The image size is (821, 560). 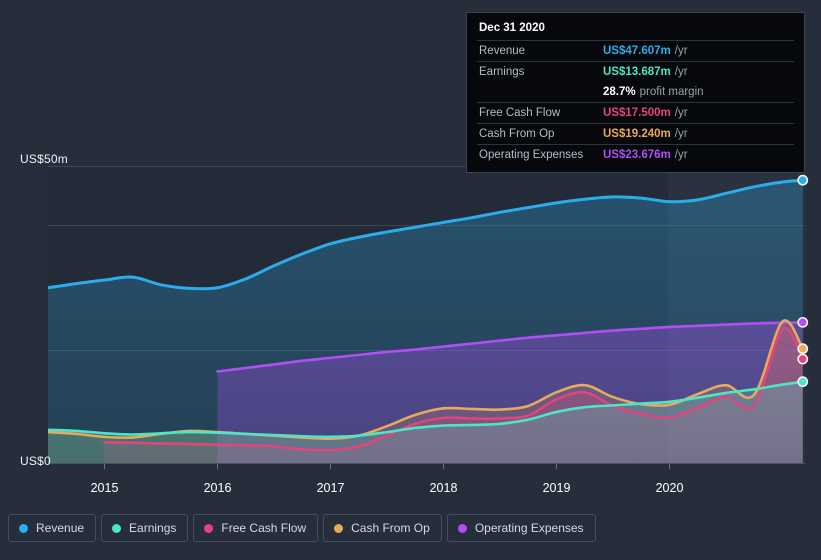 What do you see at coordinates (264, 528) in the screenshot?
I see `legend-item-label: Free Cash Flow` at bounding box center [264, 528].